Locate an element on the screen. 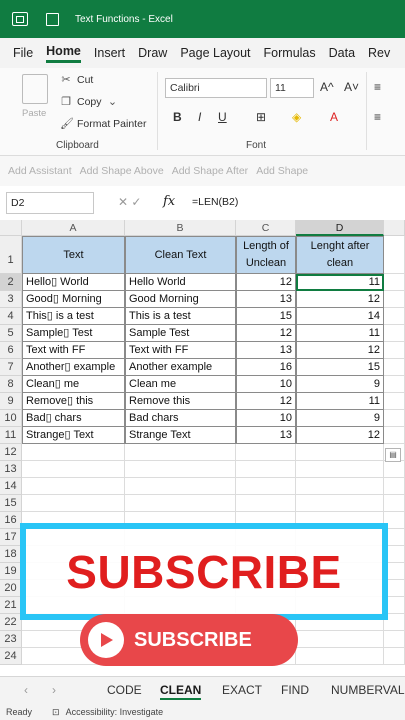  cancel-confirm-icons: ✕ ✓ is located at coordinates (129, 202).